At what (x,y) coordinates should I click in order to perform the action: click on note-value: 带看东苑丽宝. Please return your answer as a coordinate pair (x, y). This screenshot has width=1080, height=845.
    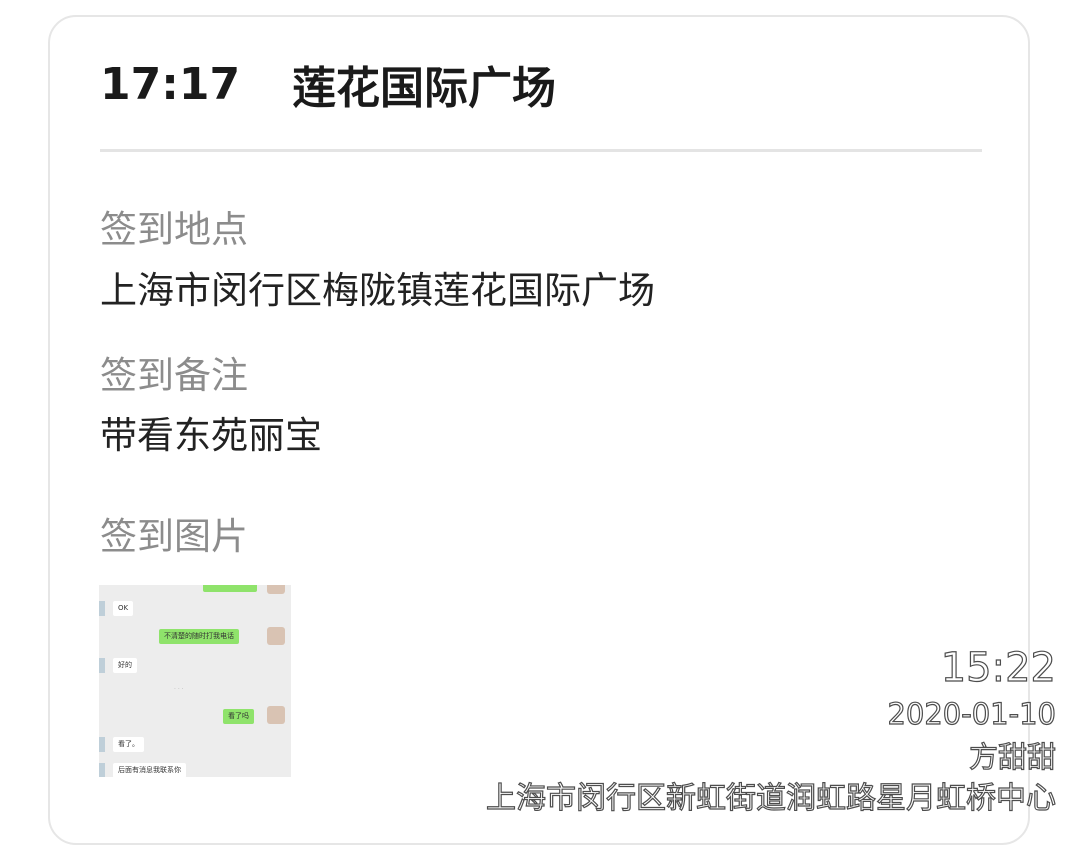
    Looking at the image, I should click on (211, 435).